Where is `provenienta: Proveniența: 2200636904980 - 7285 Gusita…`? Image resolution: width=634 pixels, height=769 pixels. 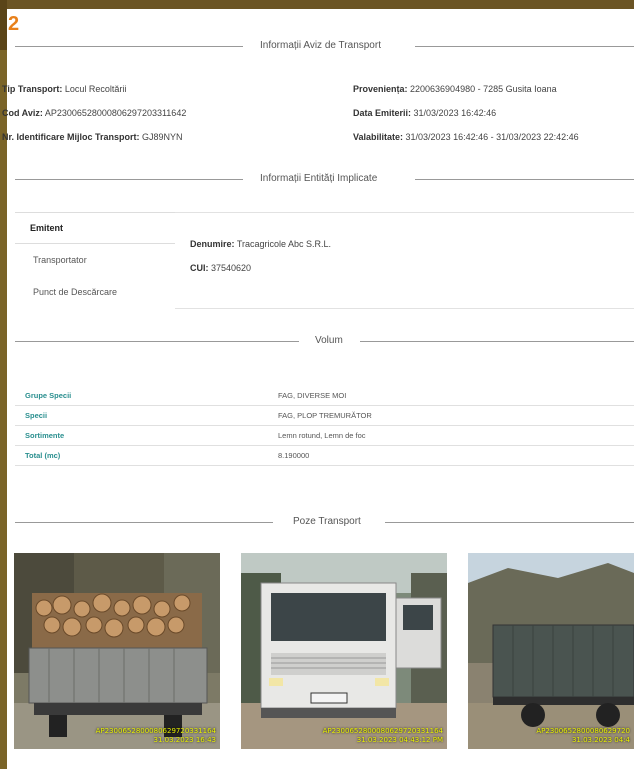 provenienta: Proveniența: 2200636904980 - 7285 Gusita… is located at coordinates (455, 89).